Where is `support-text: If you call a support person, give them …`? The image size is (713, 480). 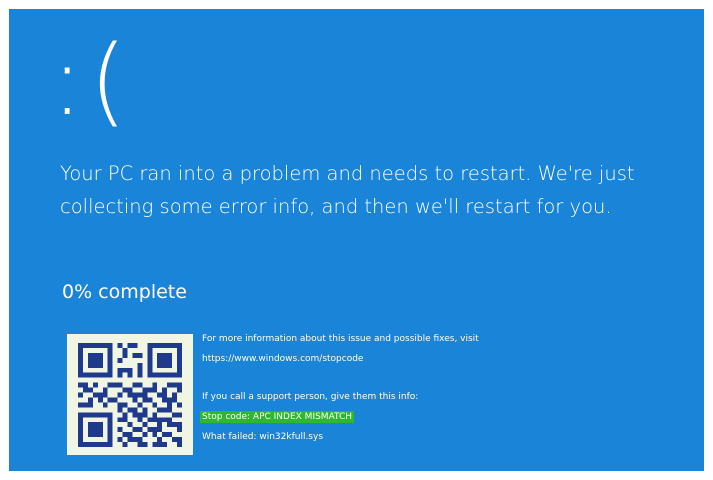 support-text: If you call a support person, give them … is located at coordinates (310, 397).